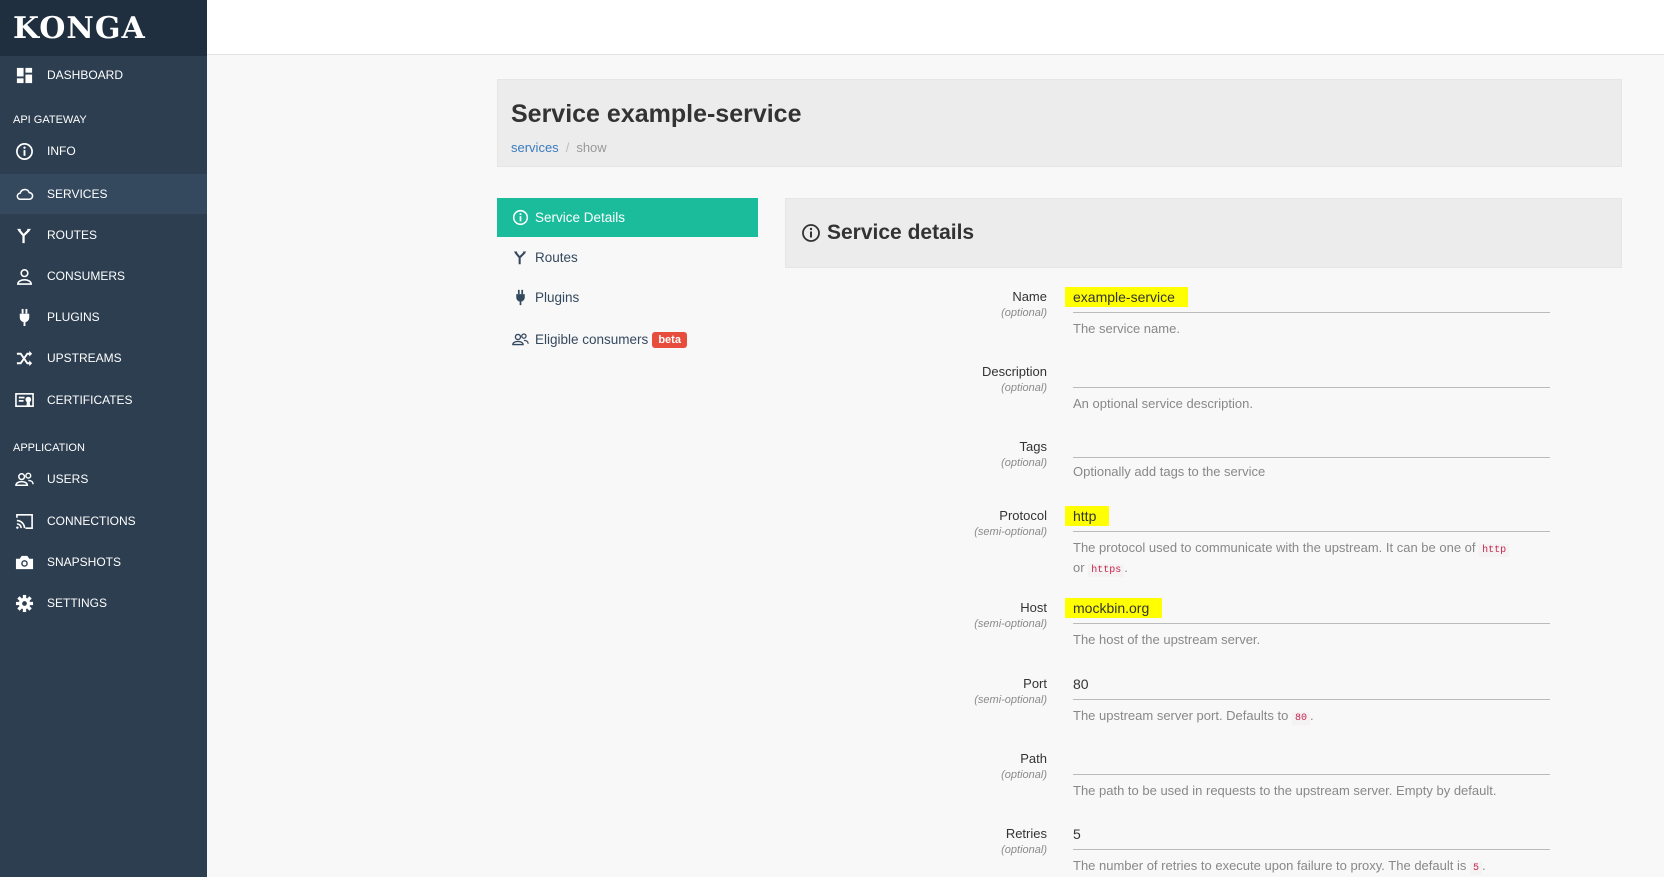  Describe the element at coordinates (90, 400) in the screenshot. I see `sidebar-item-label: CERTIFICATES` at that location.